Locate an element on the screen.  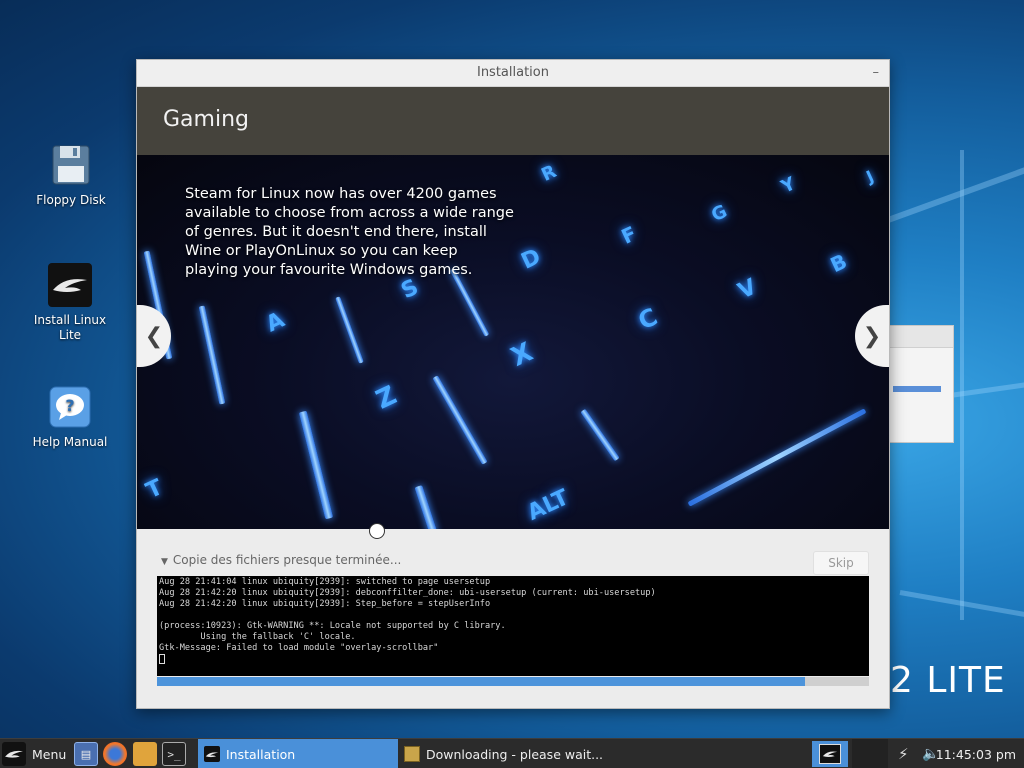
clock: 11:45:03 pm is located at coordinates (976, 753).